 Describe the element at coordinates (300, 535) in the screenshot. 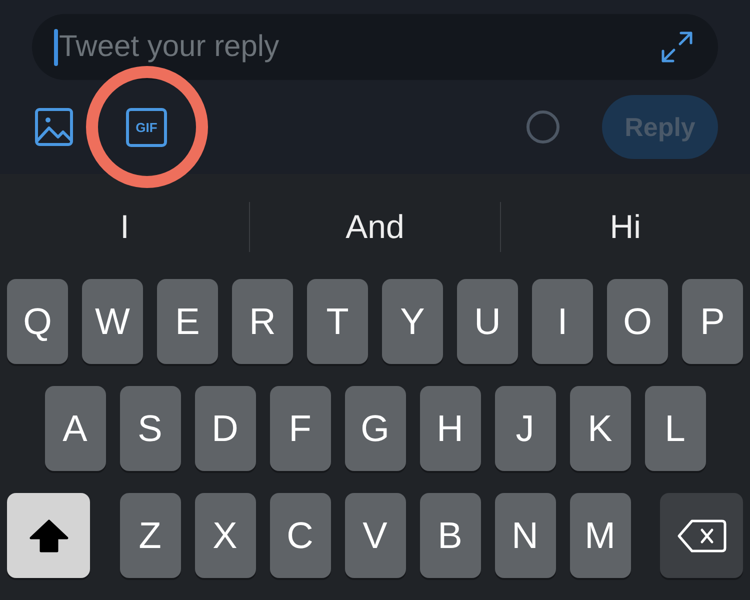

I see `key: C` at that location.